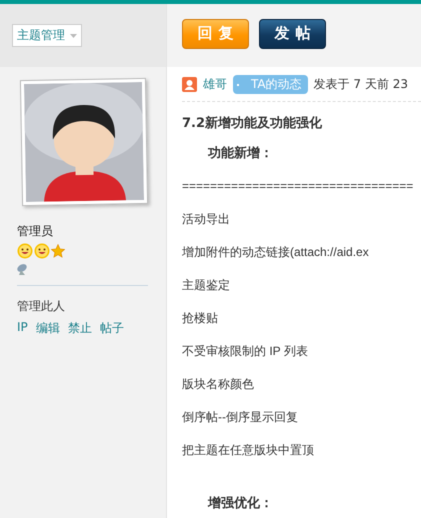 The height and width of the screenshot is (518, 421). Describe the element at coordinates (215, 84) in the screenshot. I see `author-link: 雄哥` at that location.